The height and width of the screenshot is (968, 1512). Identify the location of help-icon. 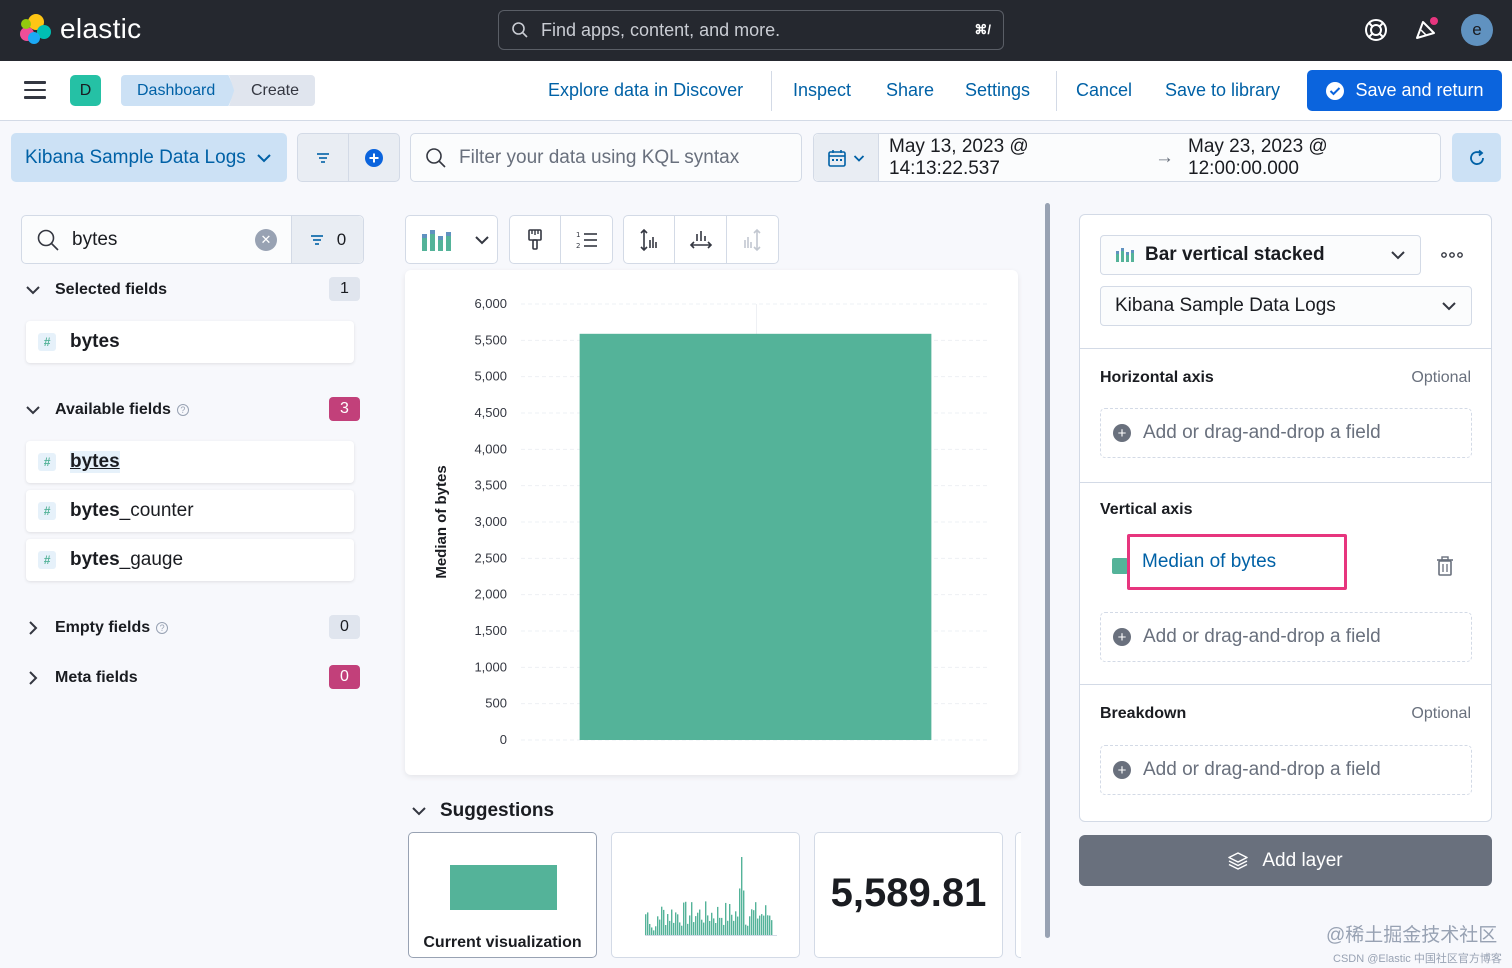
(1376, 30).